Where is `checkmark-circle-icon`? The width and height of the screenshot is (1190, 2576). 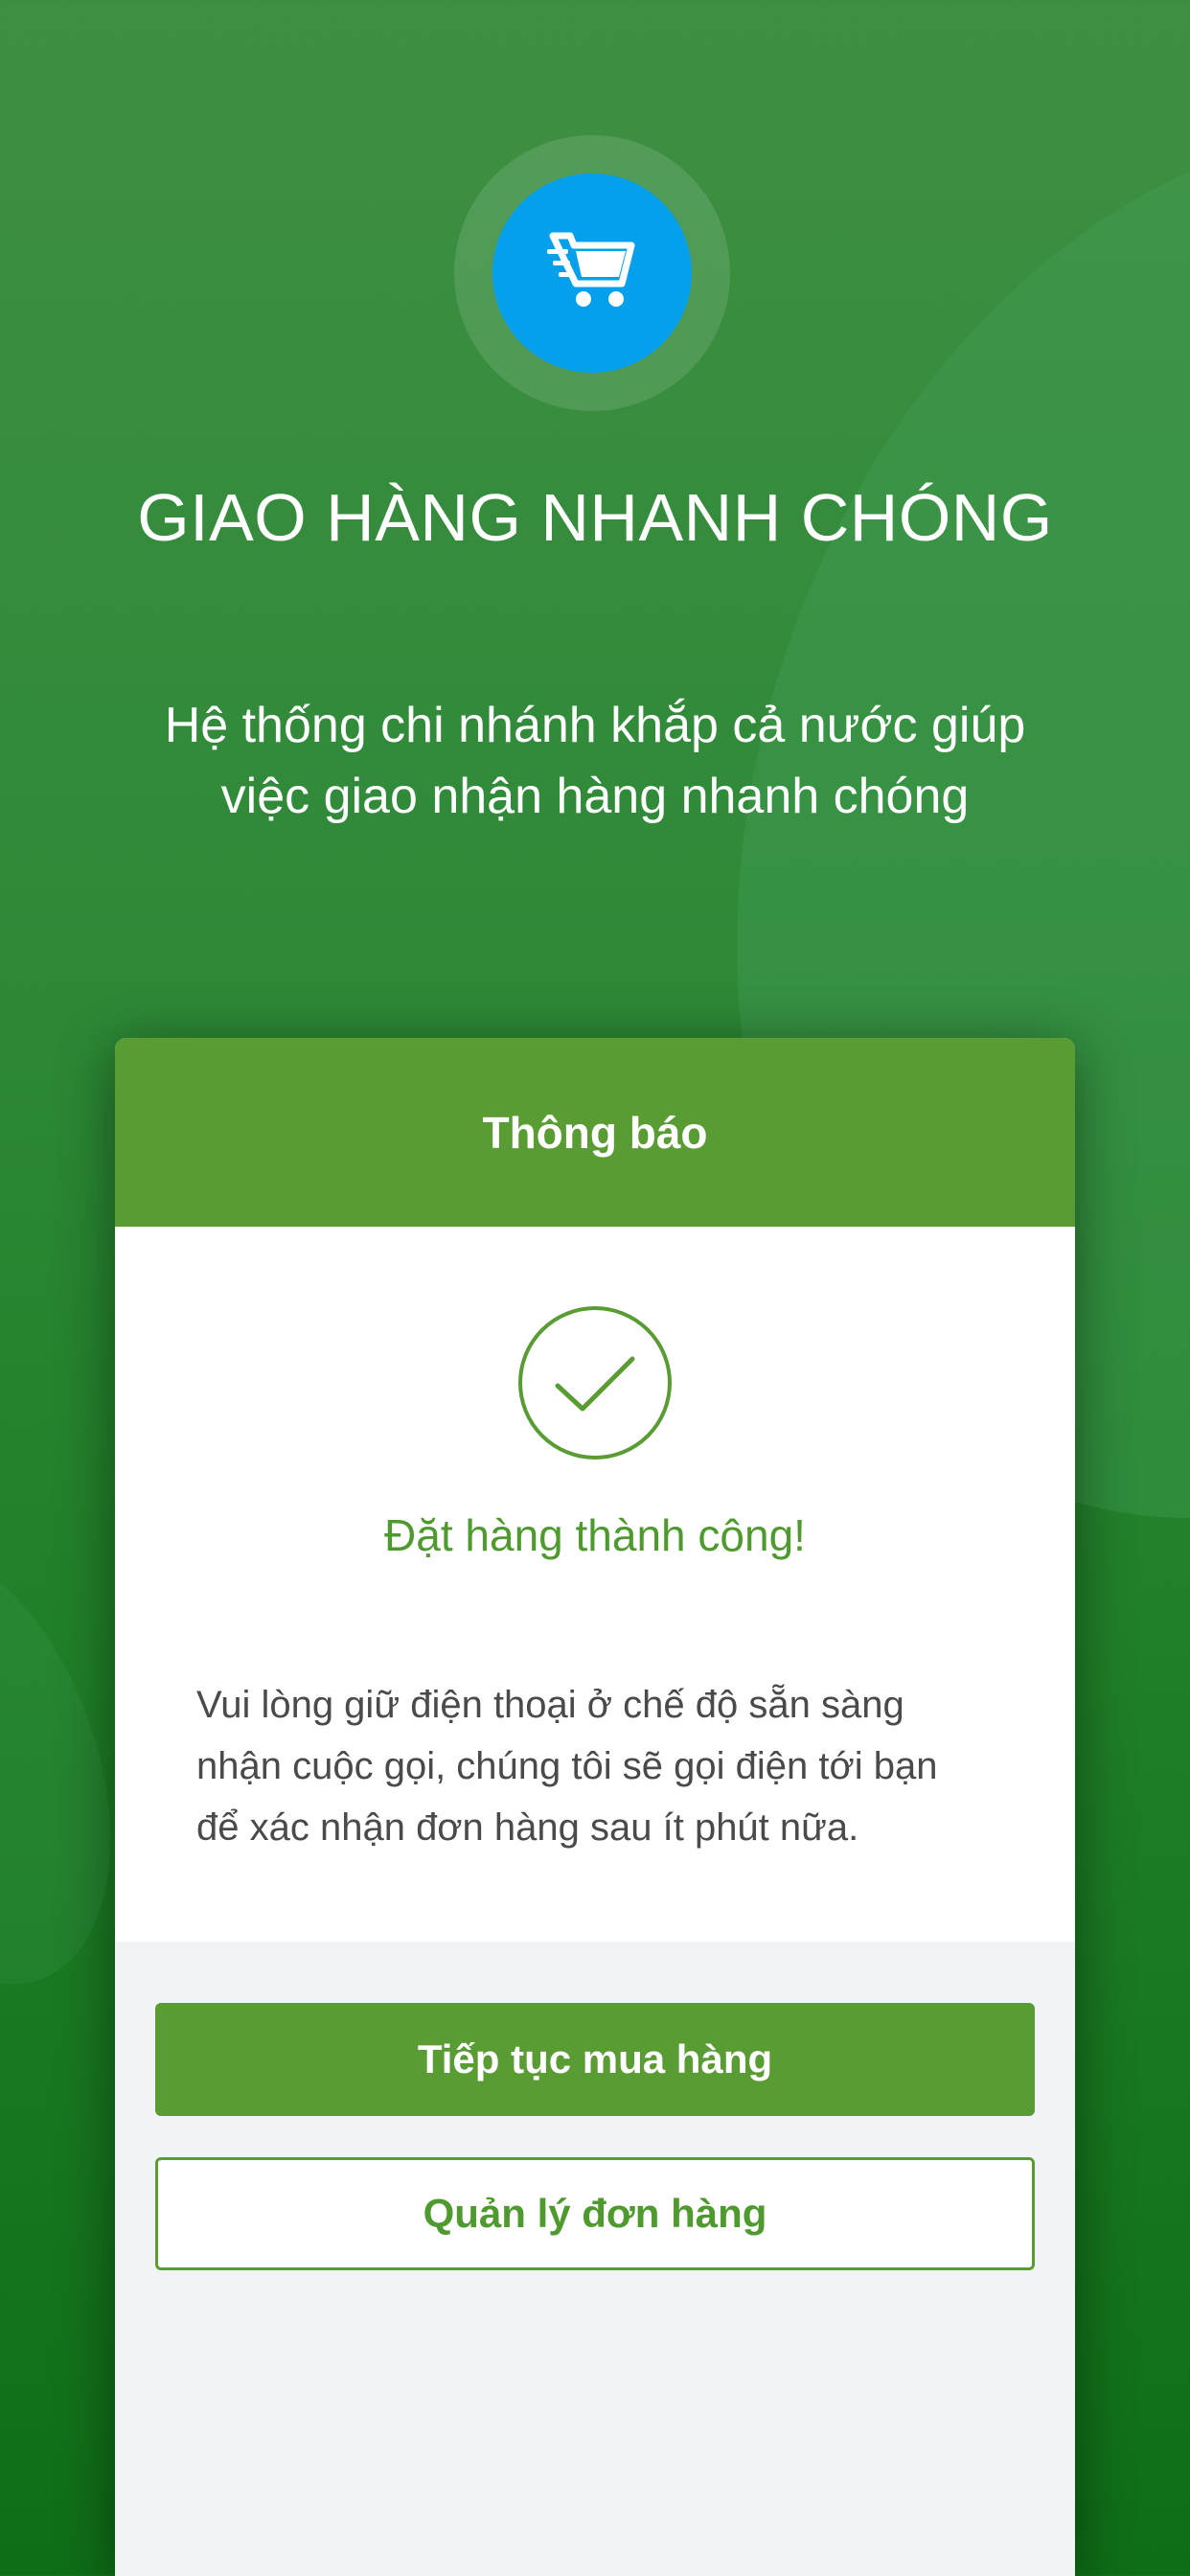
checkmark-circle-icon is located at coordinates (595, 1383).